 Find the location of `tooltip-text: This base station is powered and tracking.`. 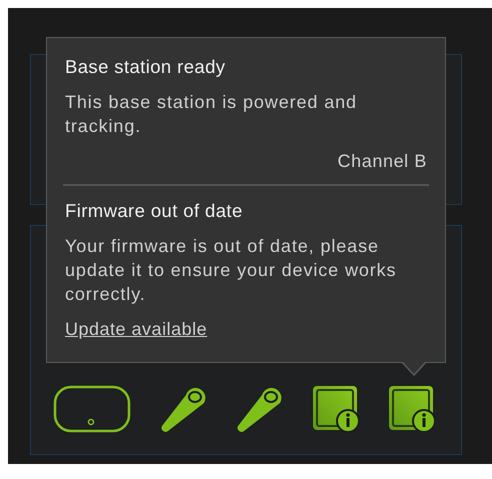

tooltip-text: This base station is powered and tracking. is located at coordinates (211, 114).